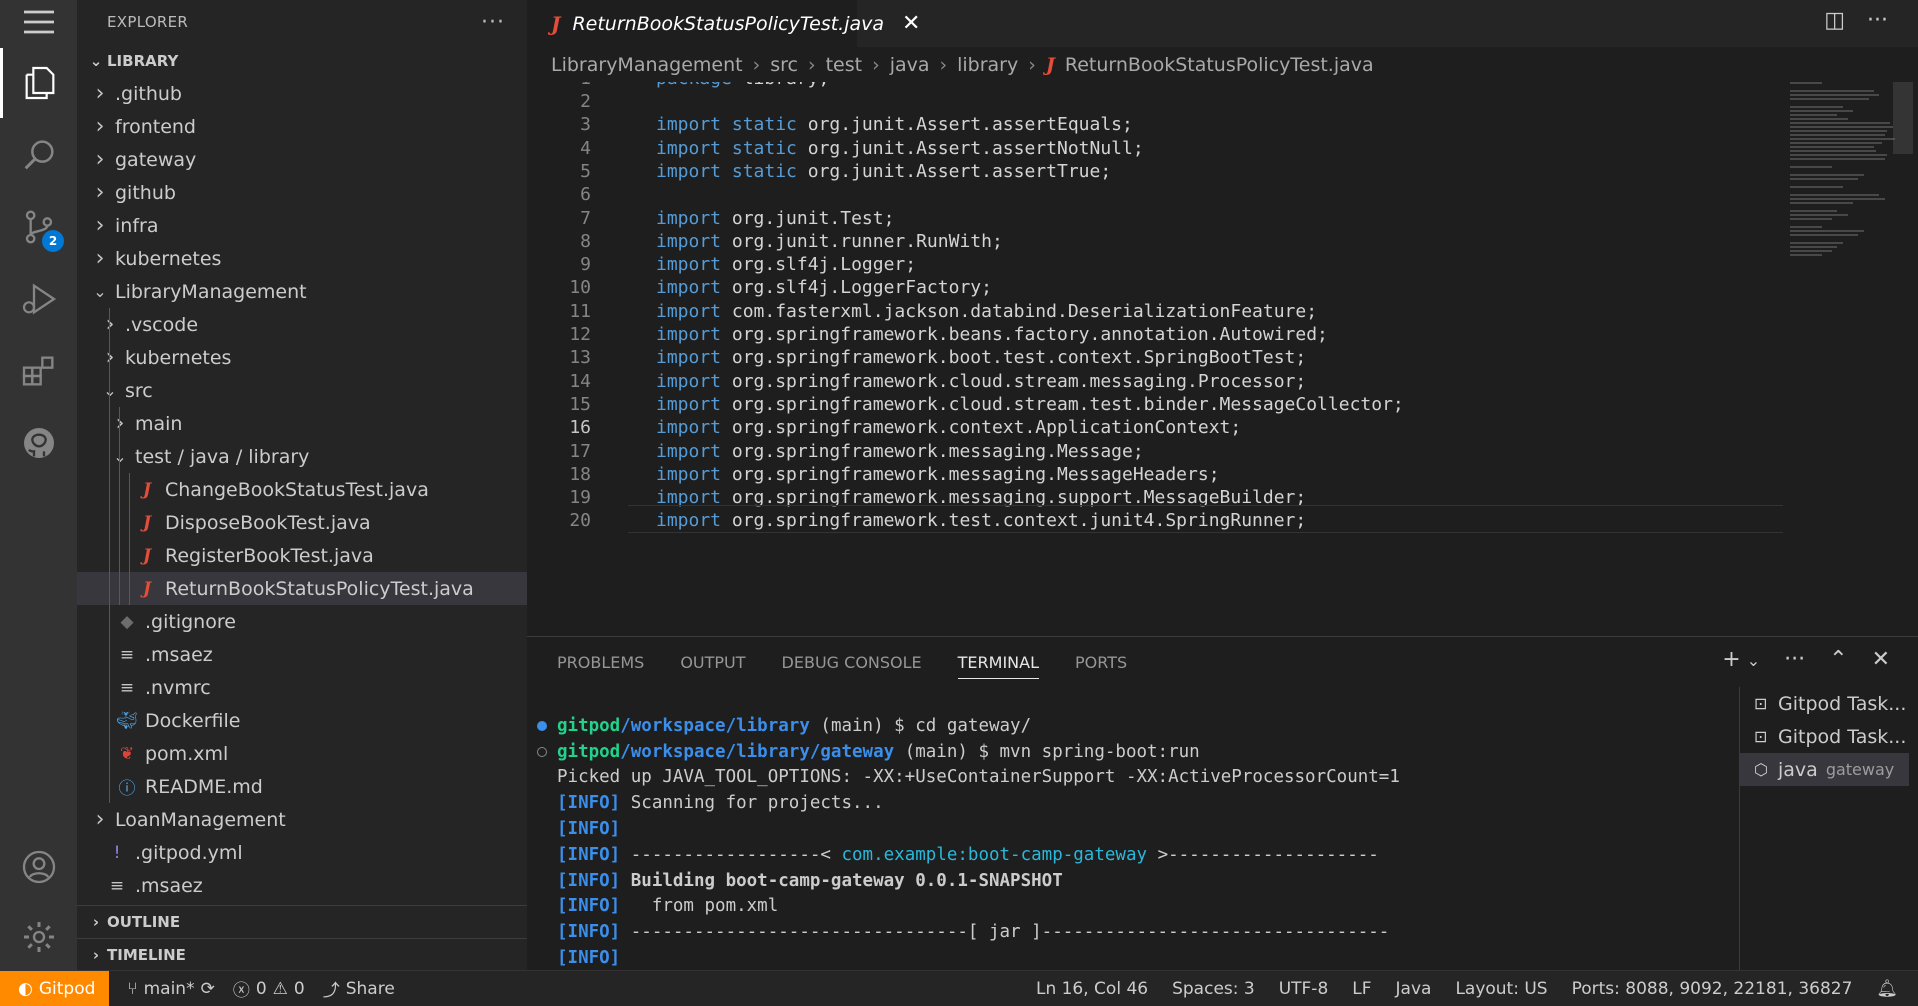  I want to click on section-outline-label: OUTLINE, so click(144, 922).